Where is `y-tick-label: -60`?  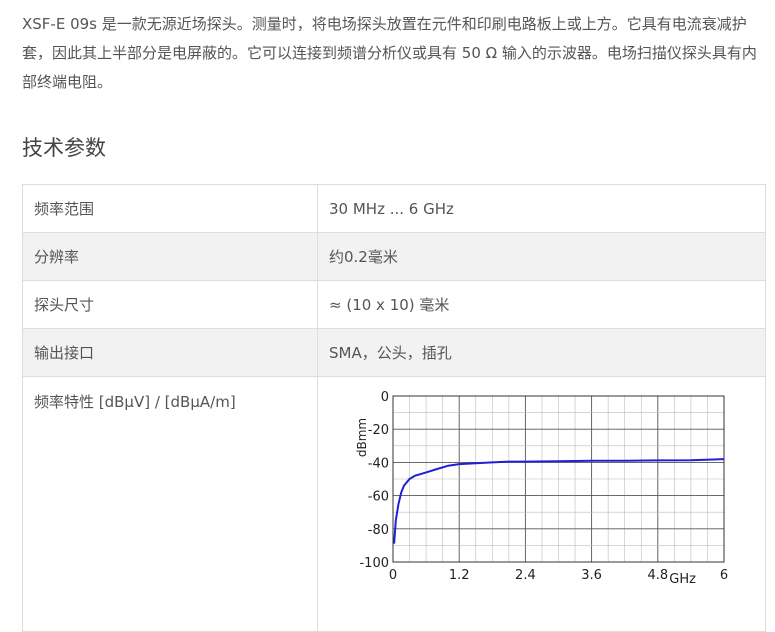 y-tick-label: -60 is located at coordinates (378, 497).